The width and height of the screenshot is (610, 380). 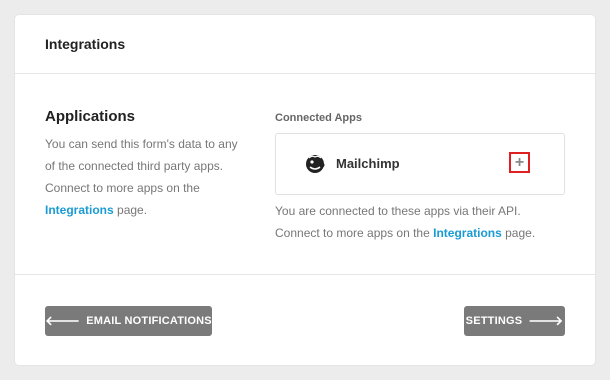 I want to click on card-header: Integrations, so click(x=305, y=44).